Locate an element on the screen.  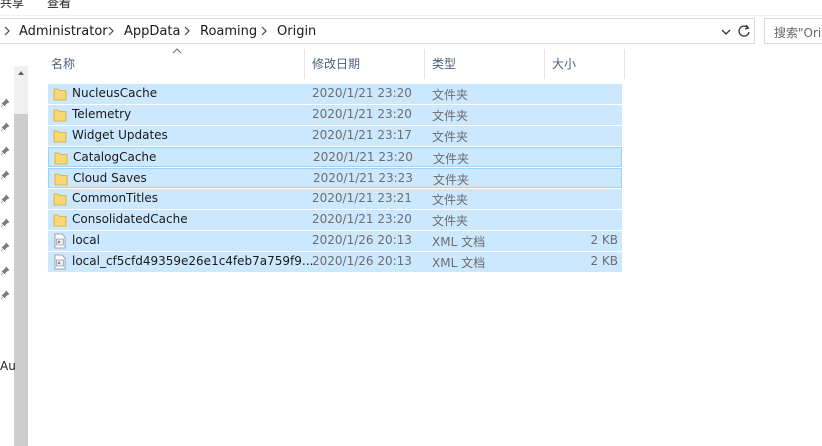
file-row: ConsolidatedCache 2020/1/21 23:20 文件夹 is located at coordinates (335, 220).